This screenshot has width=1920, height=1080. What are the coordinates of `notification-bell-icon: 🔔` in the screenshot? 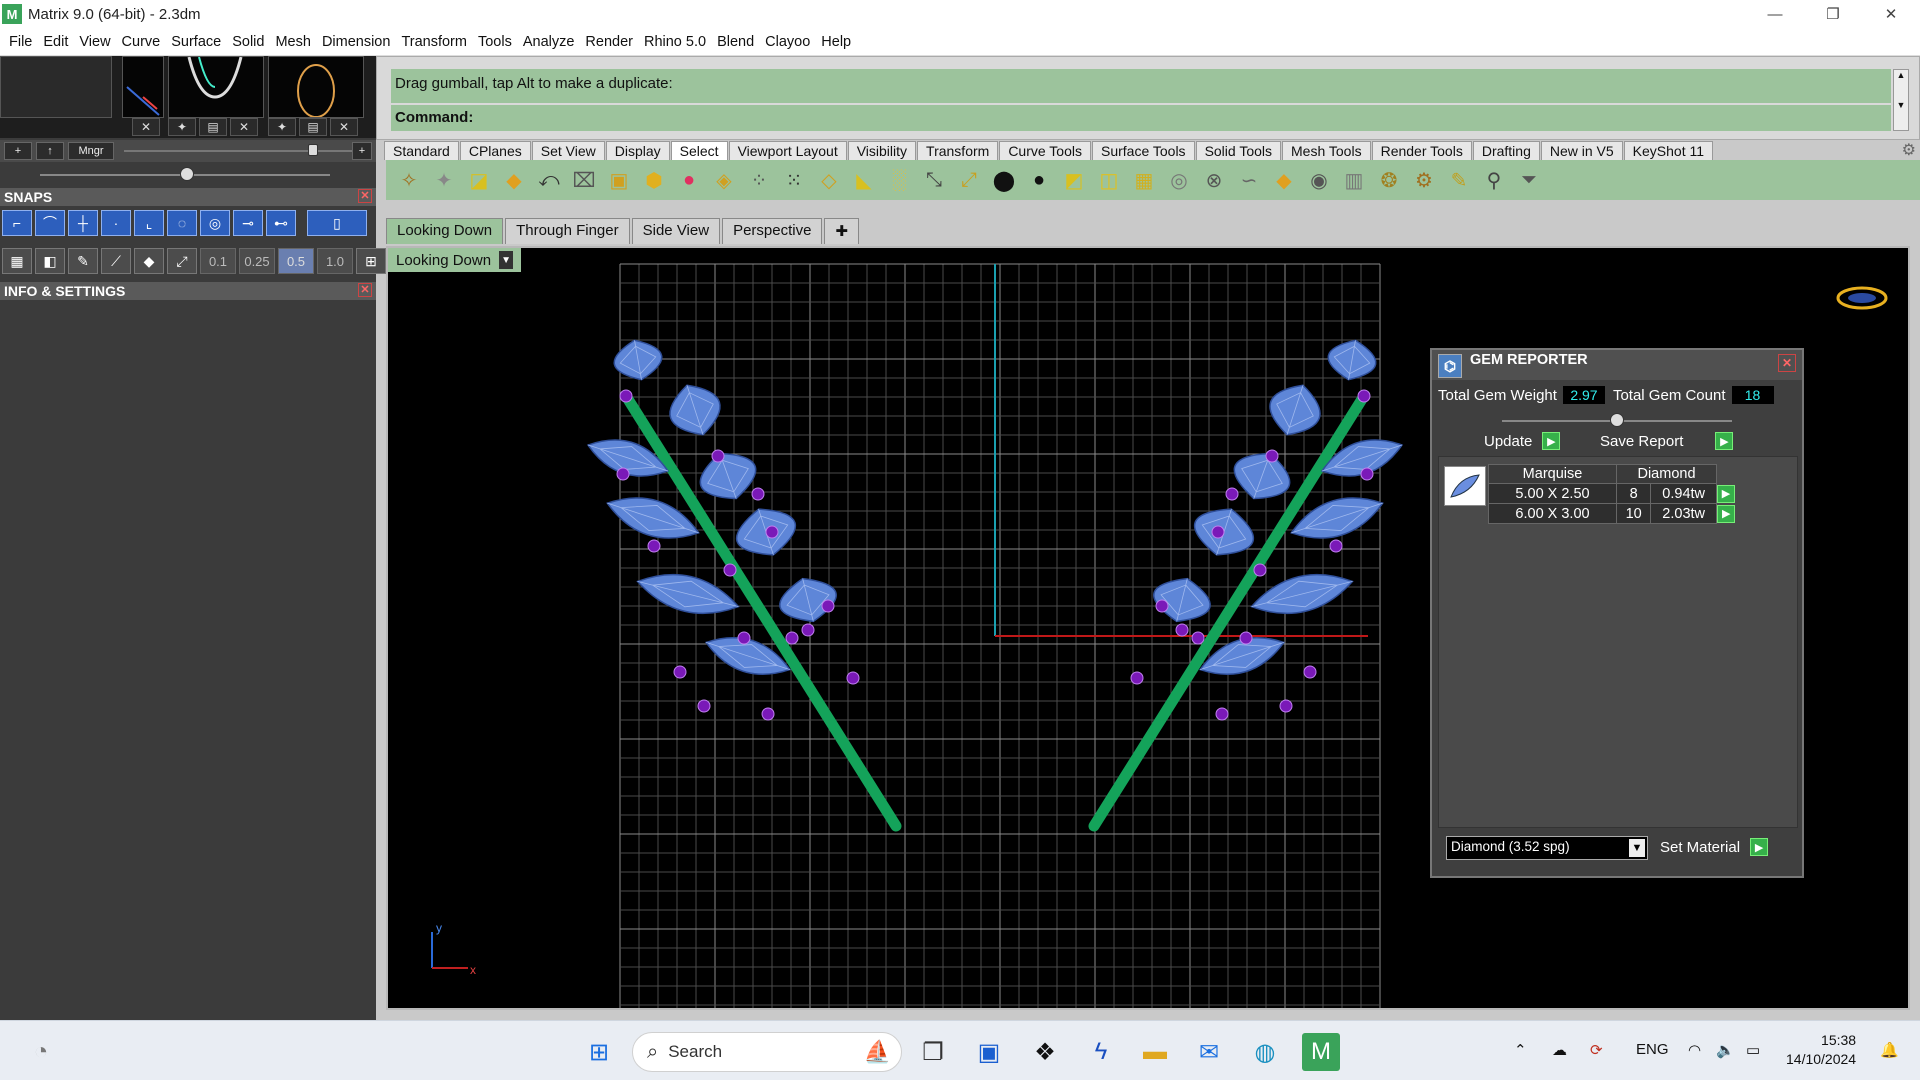 It's located at (1889, 1050).